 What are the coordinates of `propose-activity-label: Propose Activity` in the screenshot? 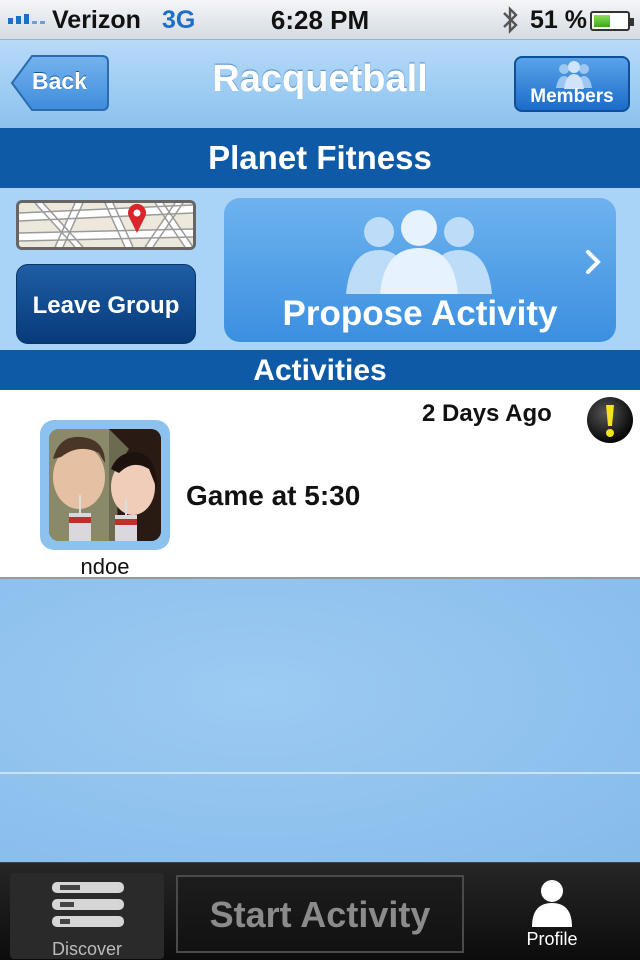 It's located at (420, 313).